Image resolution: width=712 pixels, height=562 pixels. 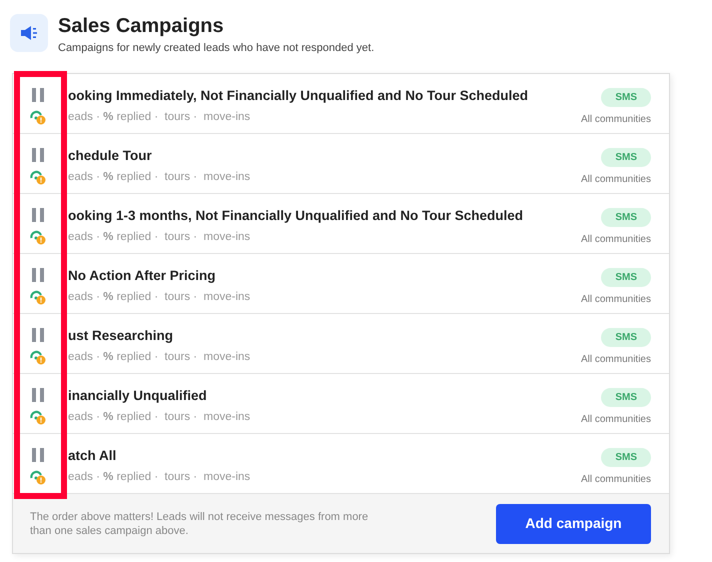 What do you see at coordinates (138, 396) in the screenshot?
I see `campaign-title: inancially Unqualified` at bounding box center [138, 396].